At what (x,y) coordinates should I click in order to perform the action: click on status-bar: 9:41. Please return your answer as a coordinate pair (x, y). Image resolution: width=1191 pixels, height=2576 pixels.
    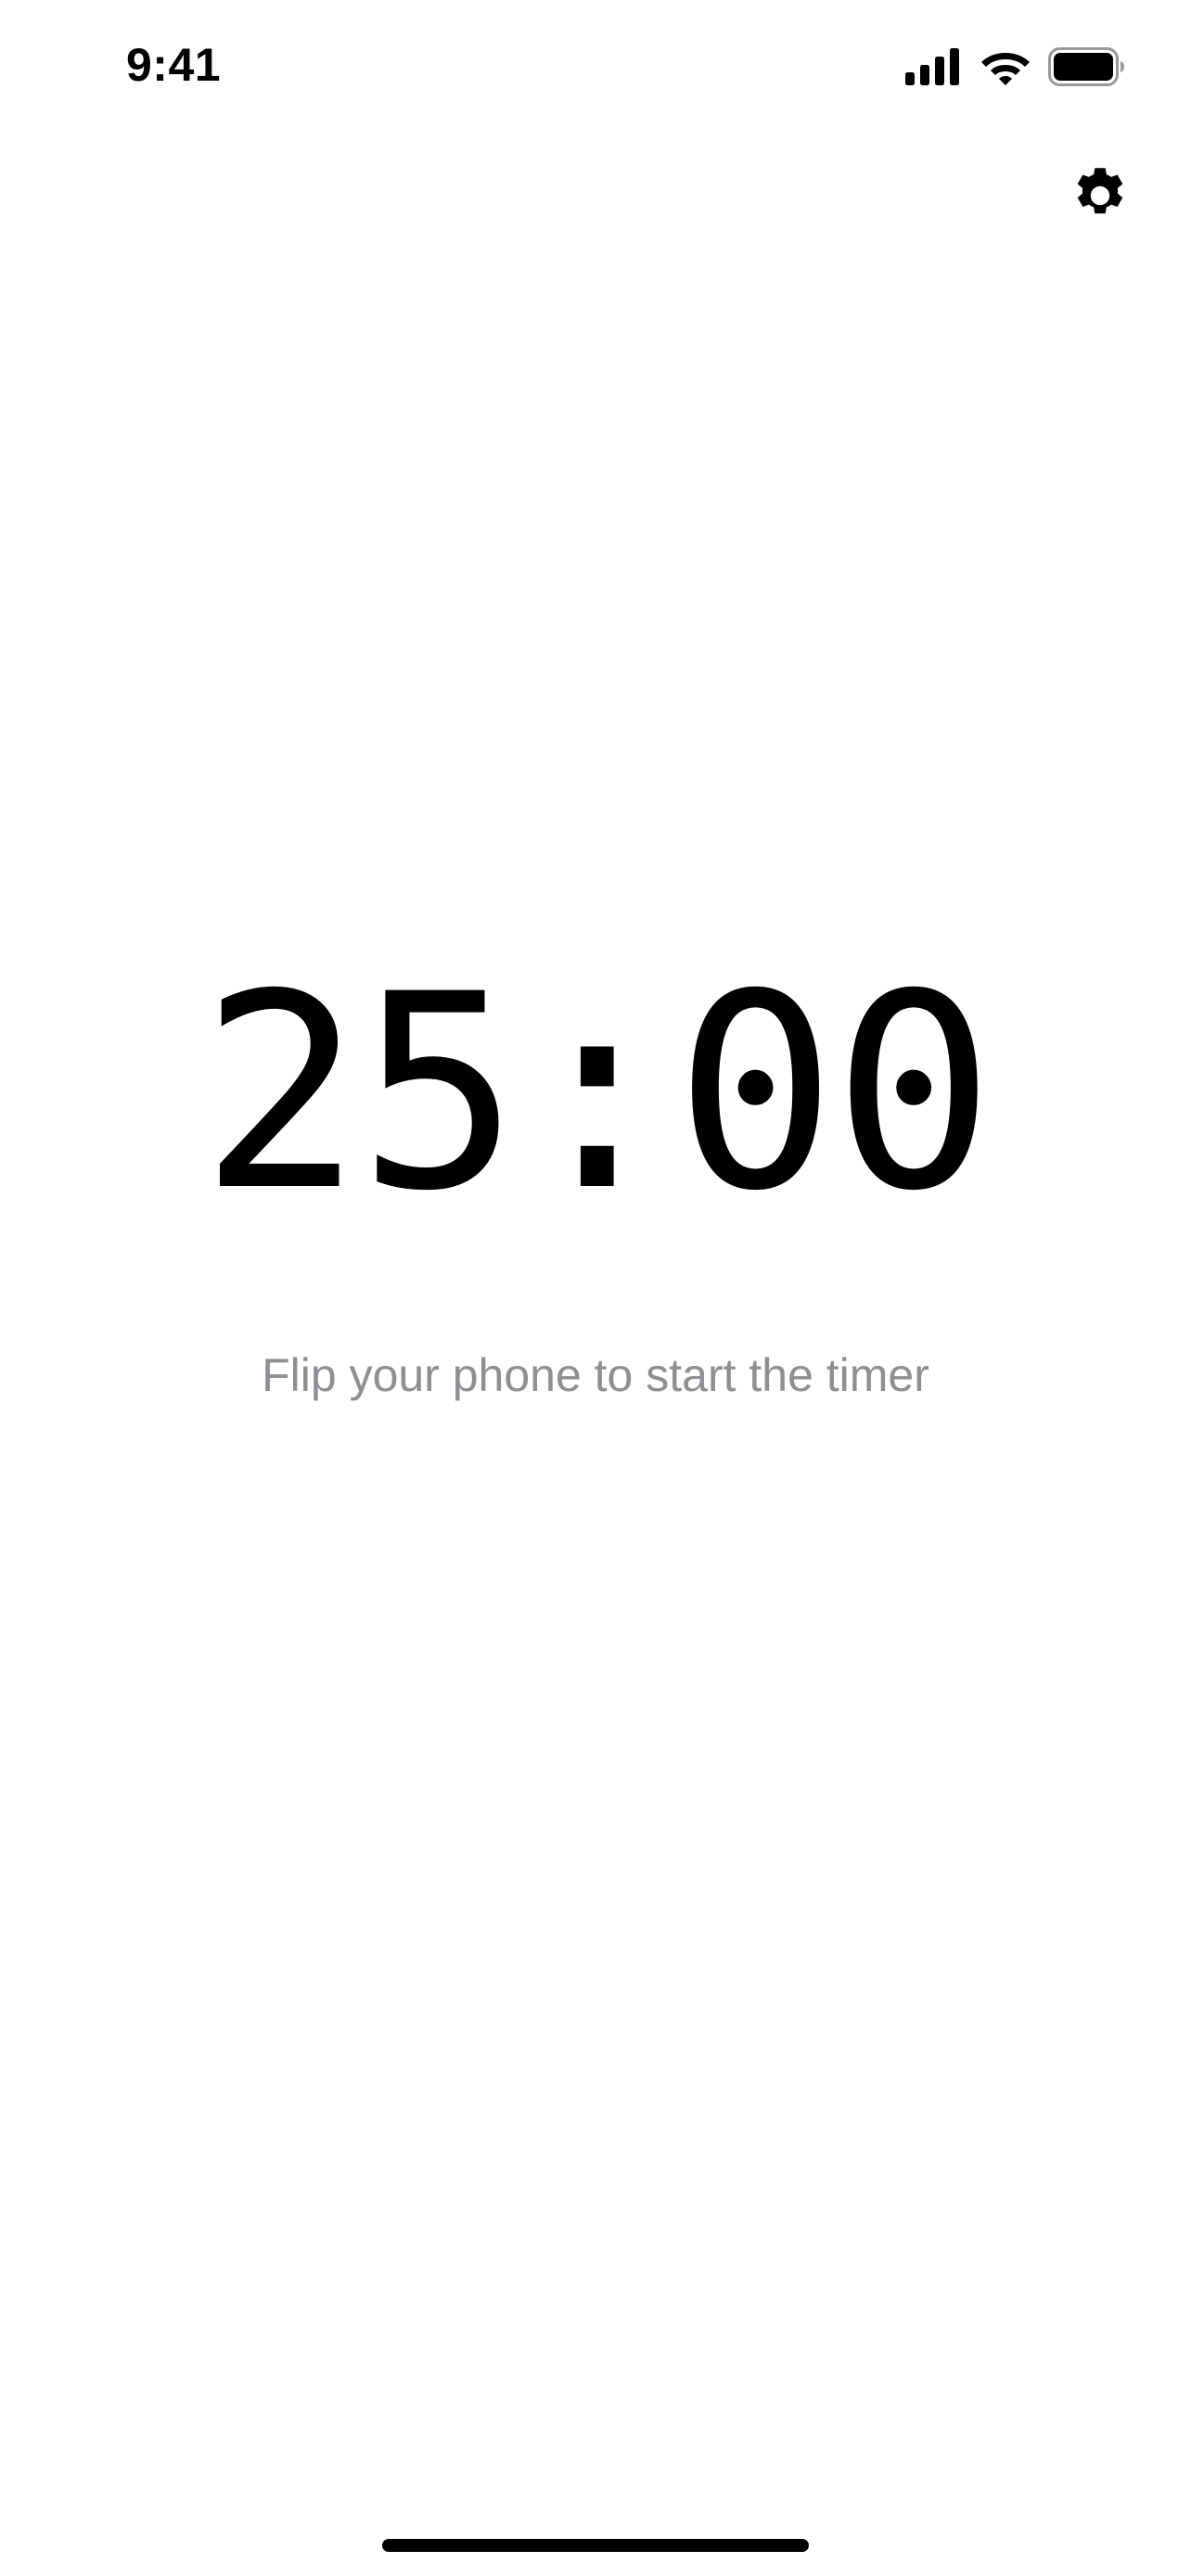
    Looking at the image, I should click on (595, 69).